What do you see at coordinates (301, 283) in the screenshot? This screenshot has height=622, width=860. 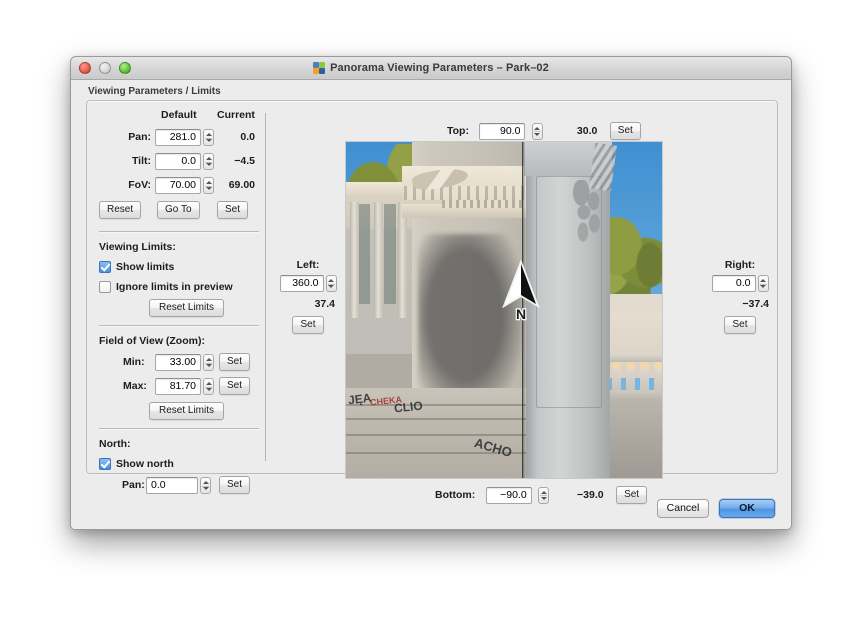 I see `left-limit-input: 360.0` at bounding box center [301, 283].